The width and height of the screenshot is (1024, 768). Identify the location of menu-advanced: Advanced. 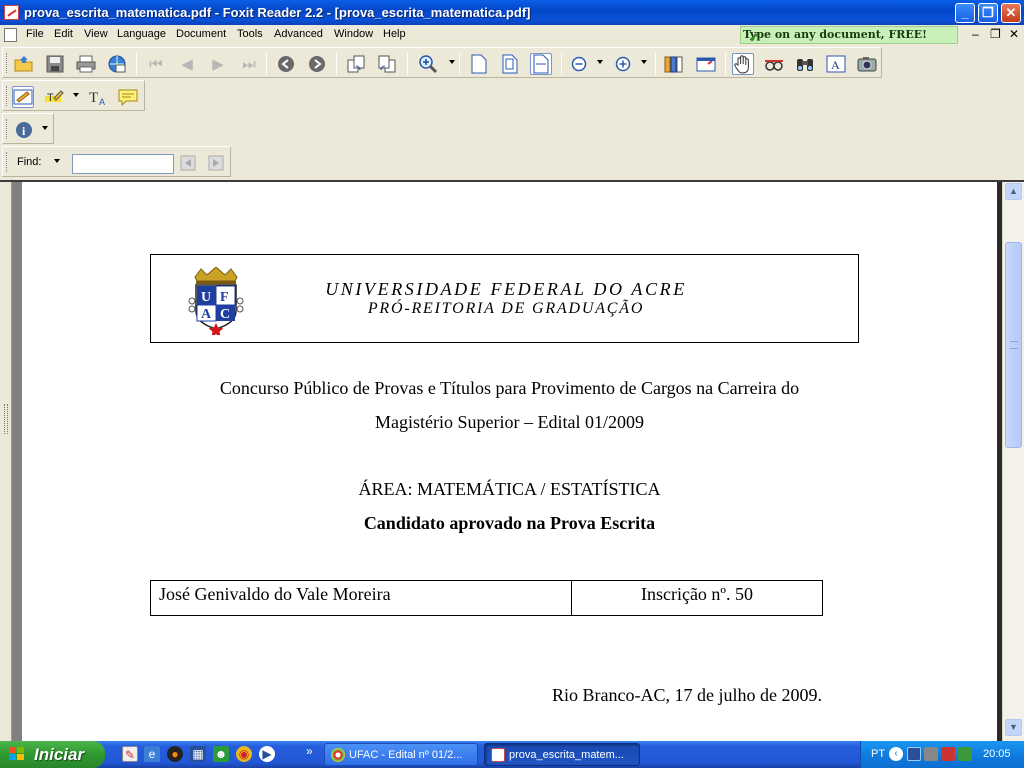
(298, 34).